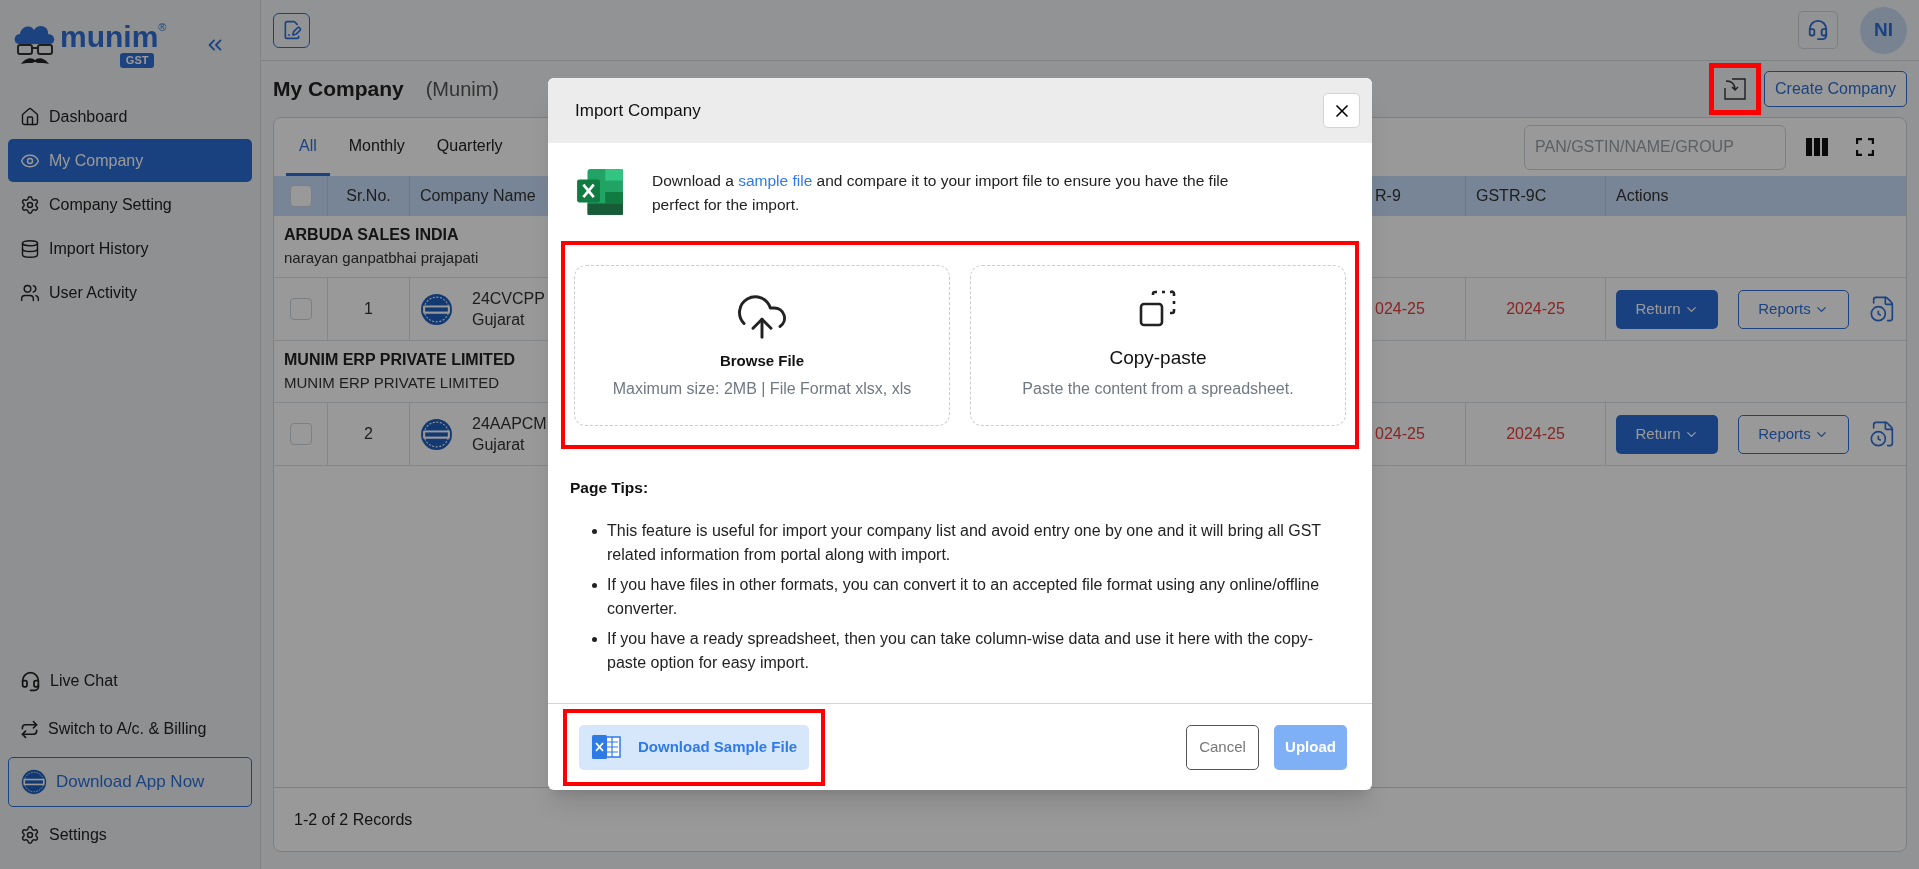 This screenshot has height=869, width=1919. What do you see at coordinates (291, 30) in the screenshot?
I see `notes-button` at bounding box center [291, 30].